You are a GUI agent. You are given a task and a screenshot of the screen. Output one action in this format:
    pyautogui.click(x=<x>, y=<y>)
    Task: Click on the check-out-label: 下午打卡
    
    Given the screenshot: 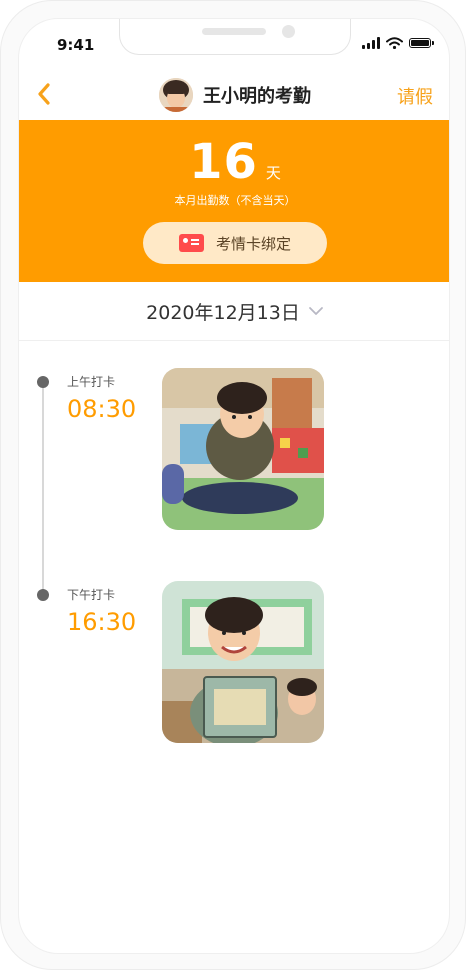 What is the action you would take?
    pyautogui.click(x=91, y=595)
    